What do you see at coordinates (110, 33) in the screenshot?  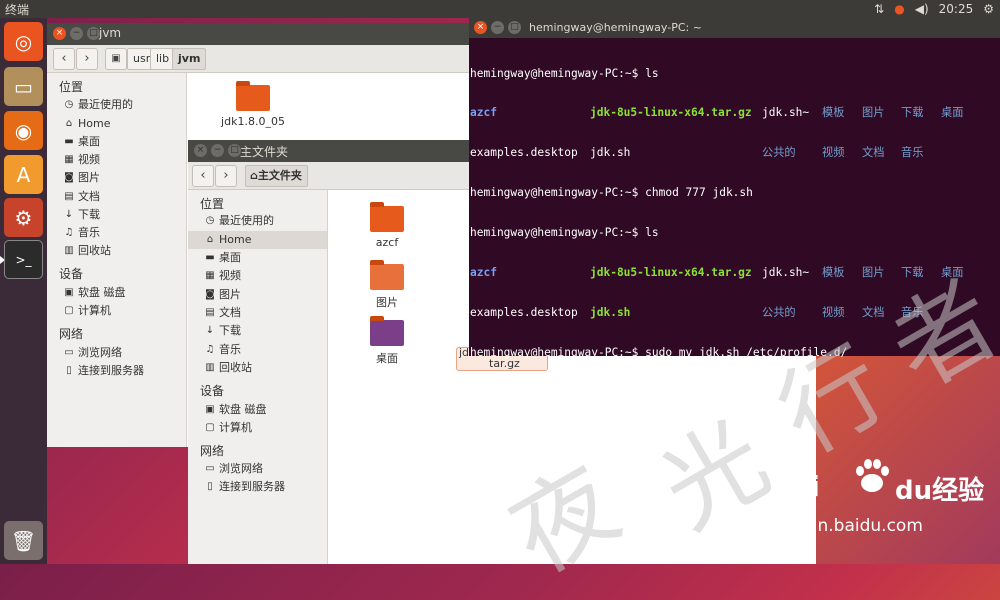 I see `window-title: jvm` at bounding box center [110, 33].